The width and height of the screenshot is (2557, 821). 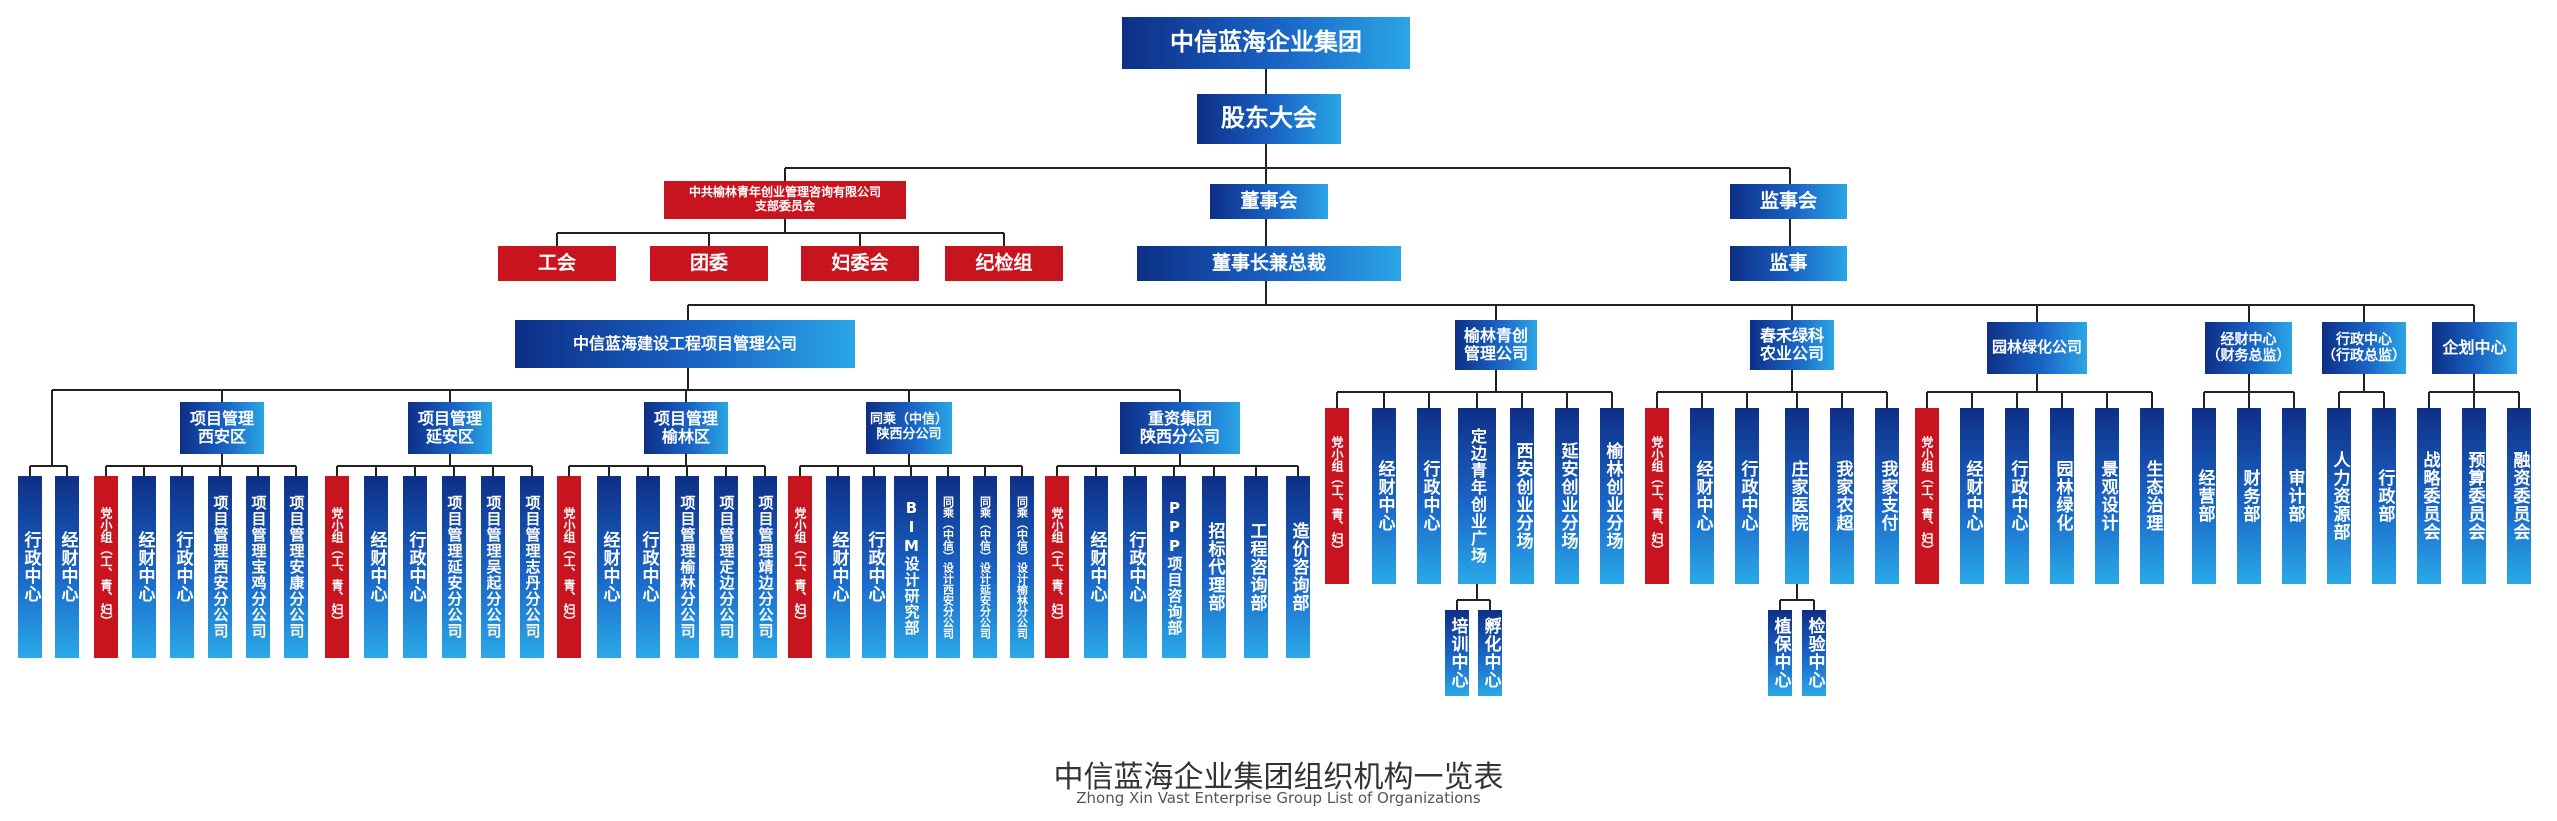 I want to click on finance-center-box: 经财中心 （财务总监）, so click(x=2248, y=348).